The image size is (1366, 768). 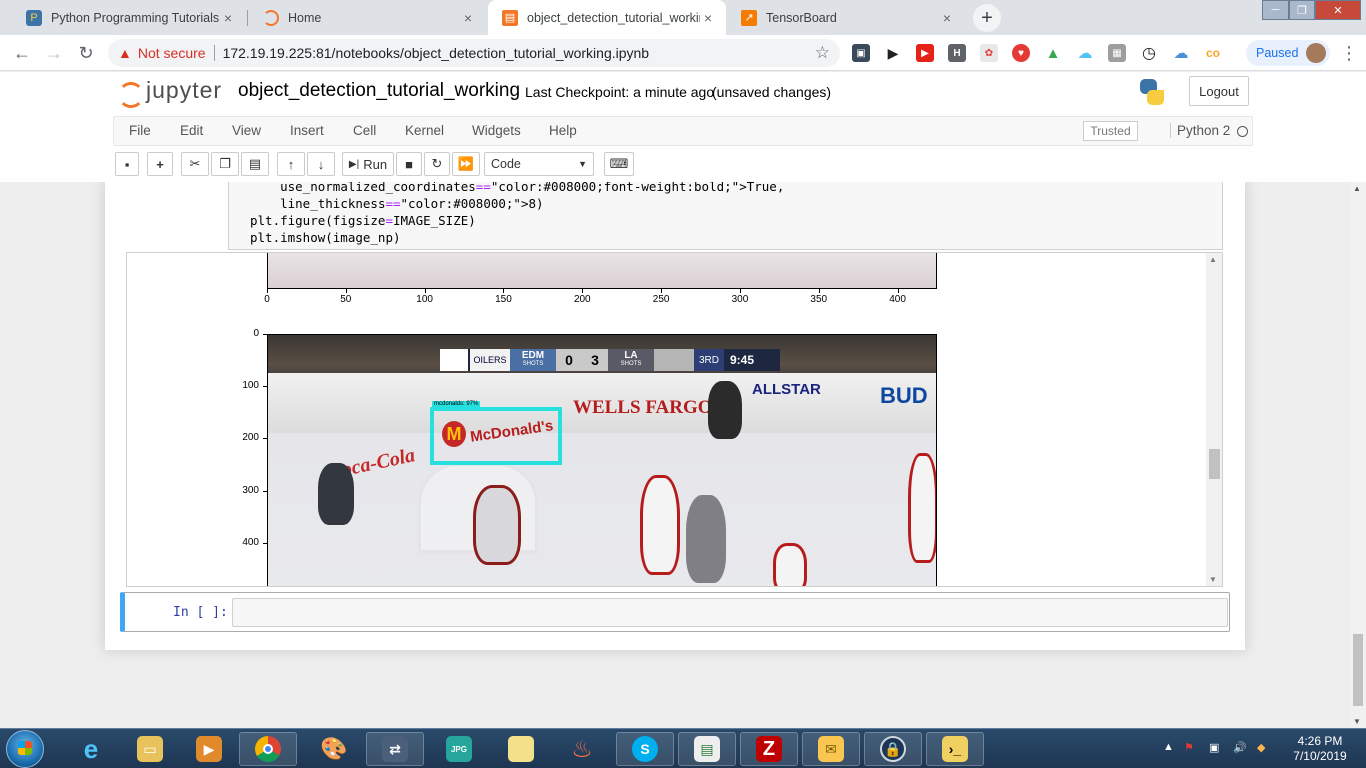 What do you see at coordinates (563, 130) in the screenshot?
I see `menu-help: Help` at bounding box center [563, 130].